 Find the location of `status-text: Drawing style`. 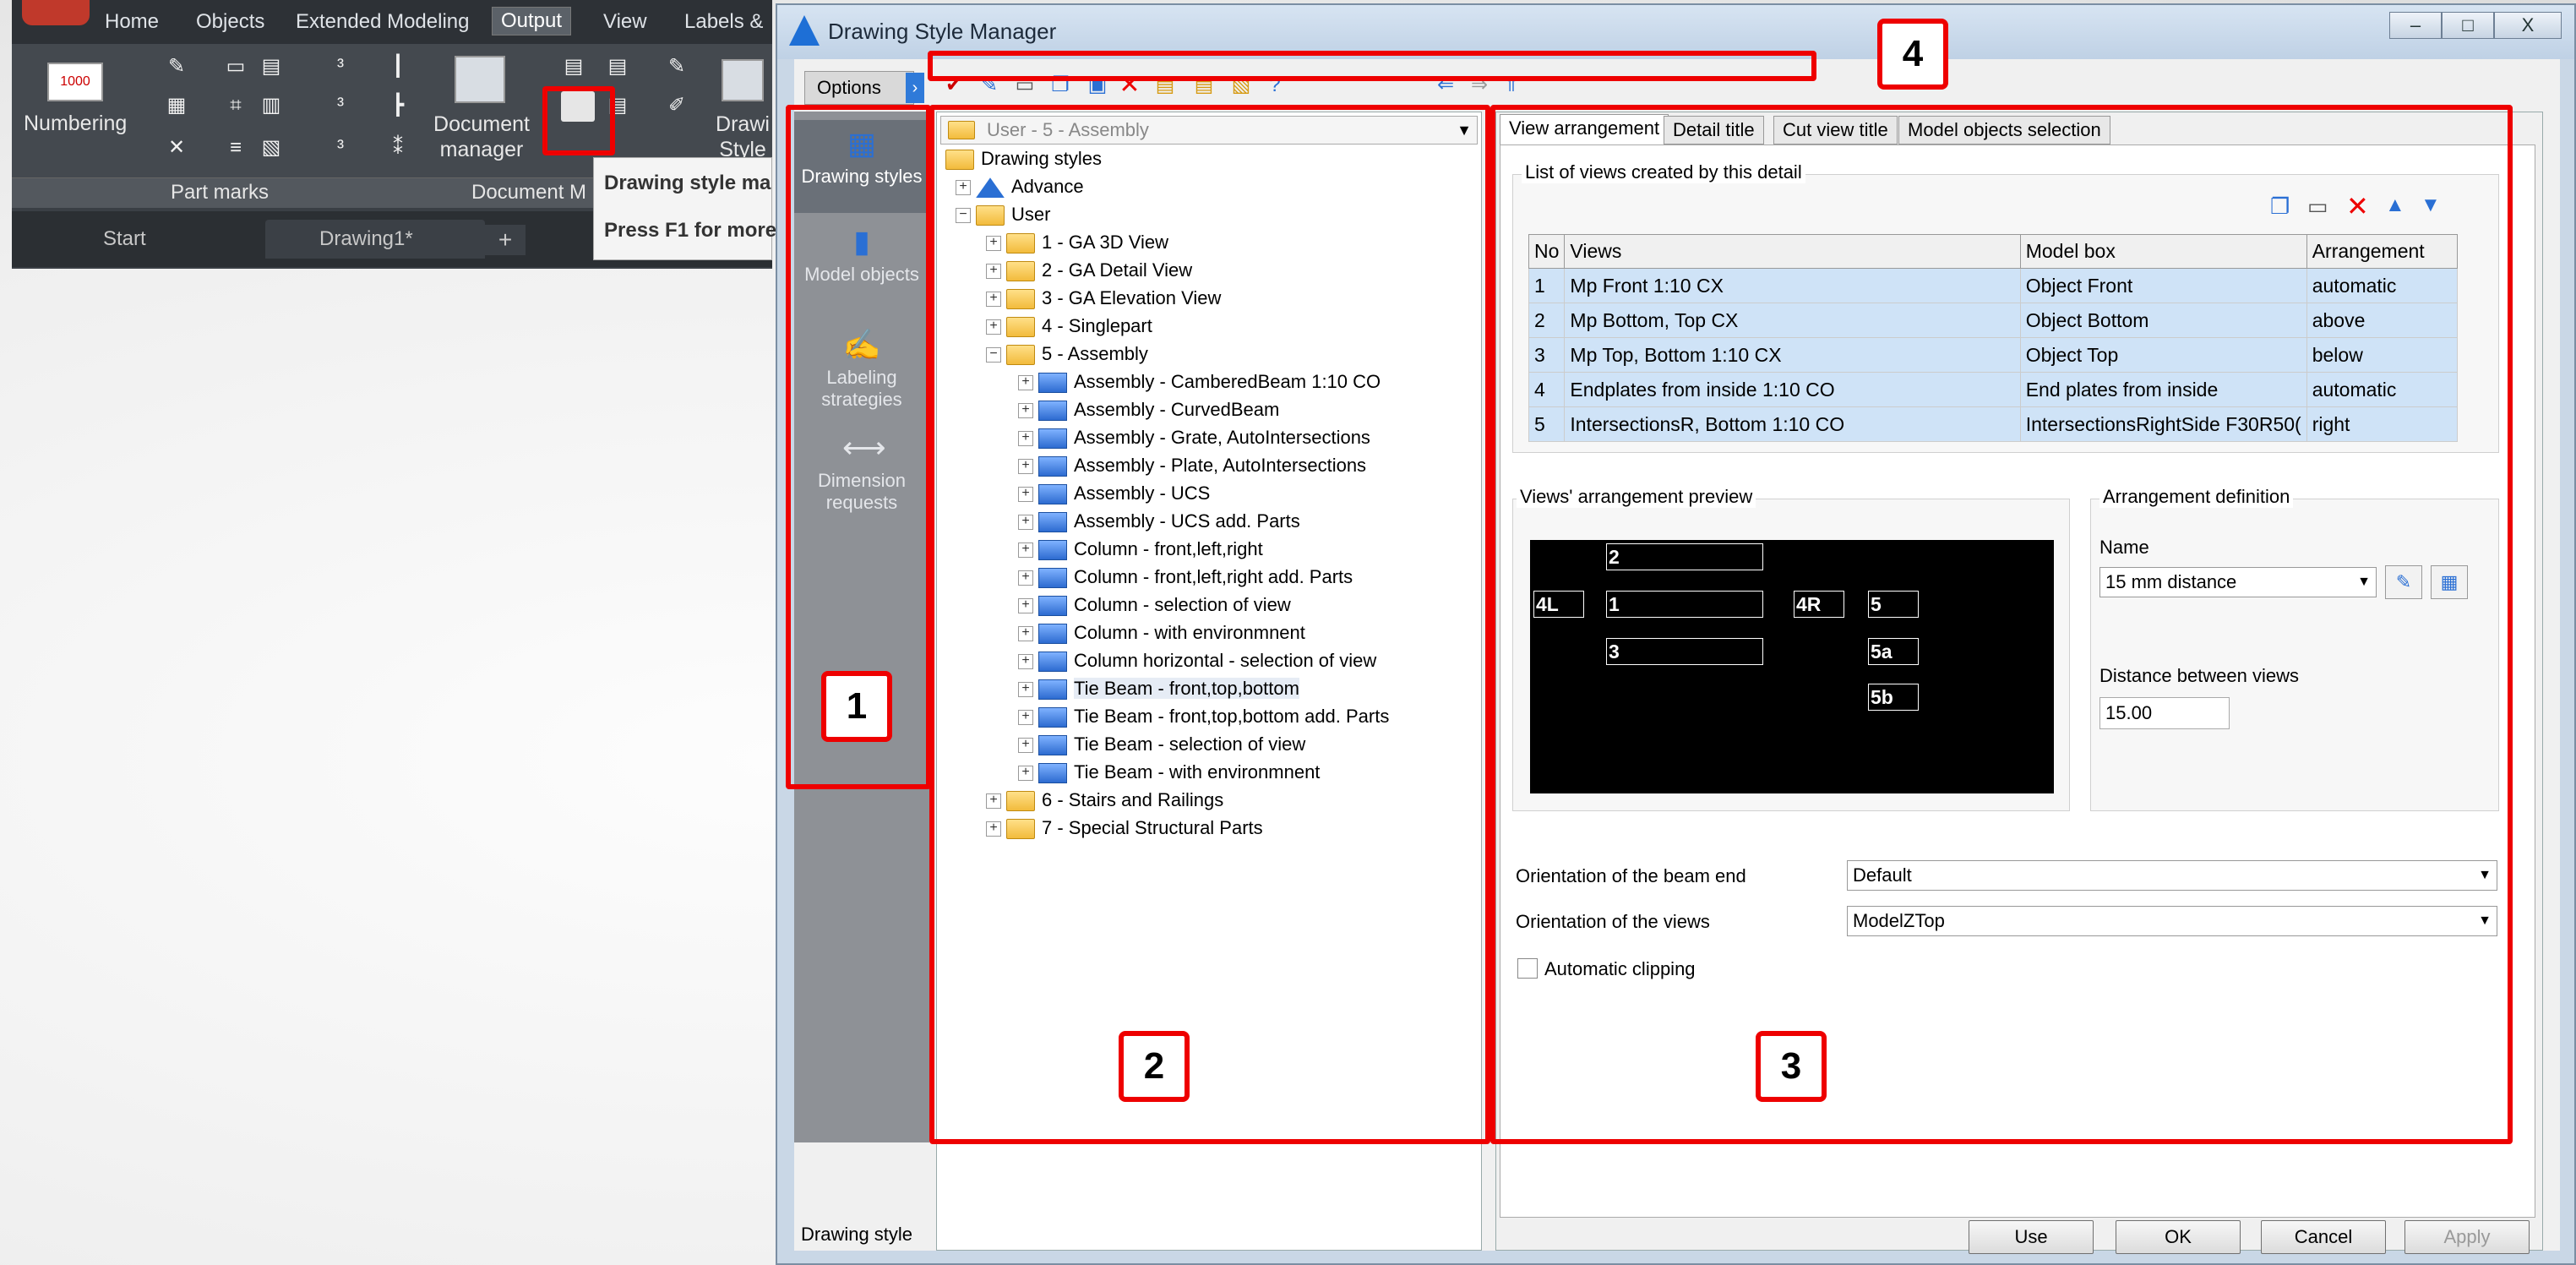

status-text: Drawing style is located at coordinates (857, 1234).